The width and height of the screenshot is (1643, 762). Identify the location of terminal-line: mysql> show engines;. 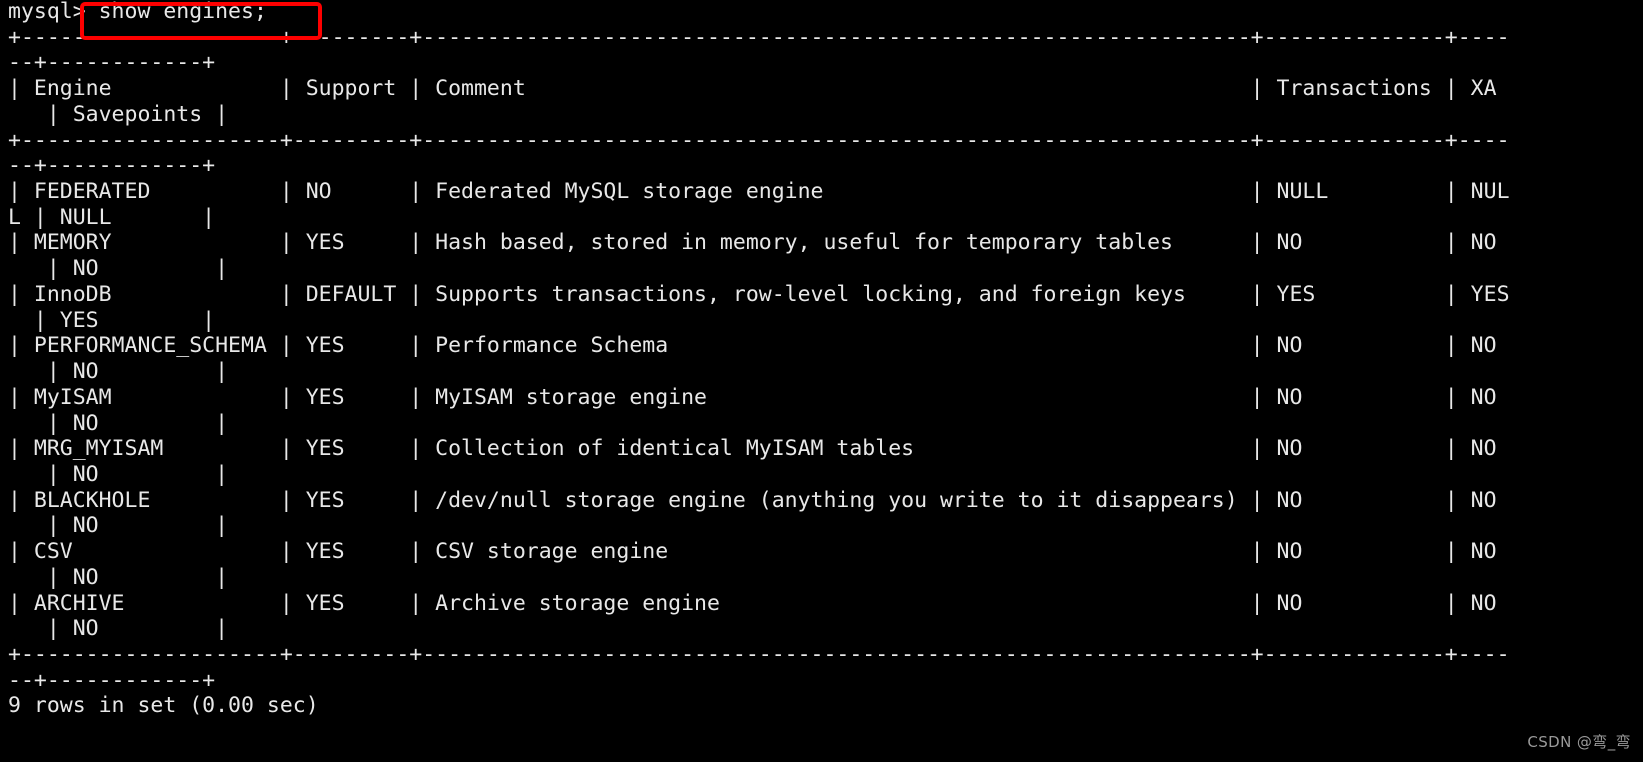
(137, 12).